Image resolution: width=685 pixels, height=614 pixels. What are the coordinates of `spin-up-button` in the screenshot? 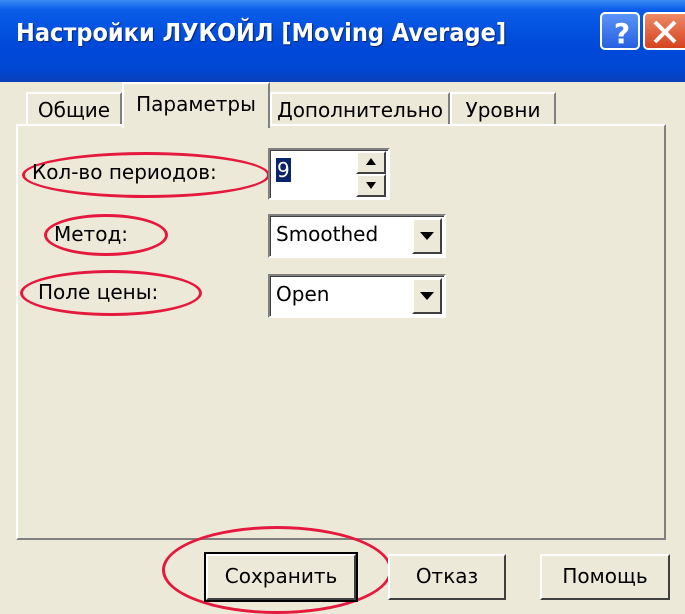 It's located at (371, 162).